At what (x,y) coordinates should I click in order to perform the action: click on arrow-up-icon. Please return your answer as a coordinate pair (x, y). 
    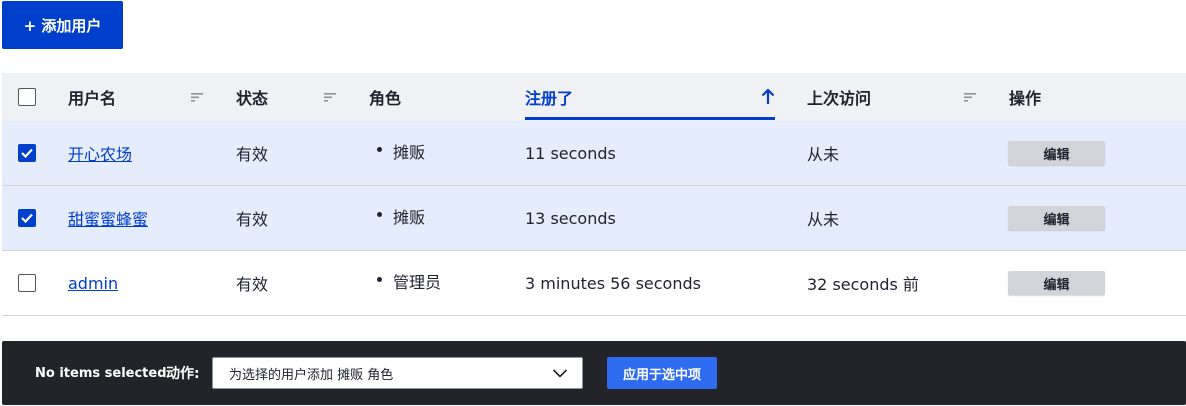
    Looking at the image, I should click on (768, 97).